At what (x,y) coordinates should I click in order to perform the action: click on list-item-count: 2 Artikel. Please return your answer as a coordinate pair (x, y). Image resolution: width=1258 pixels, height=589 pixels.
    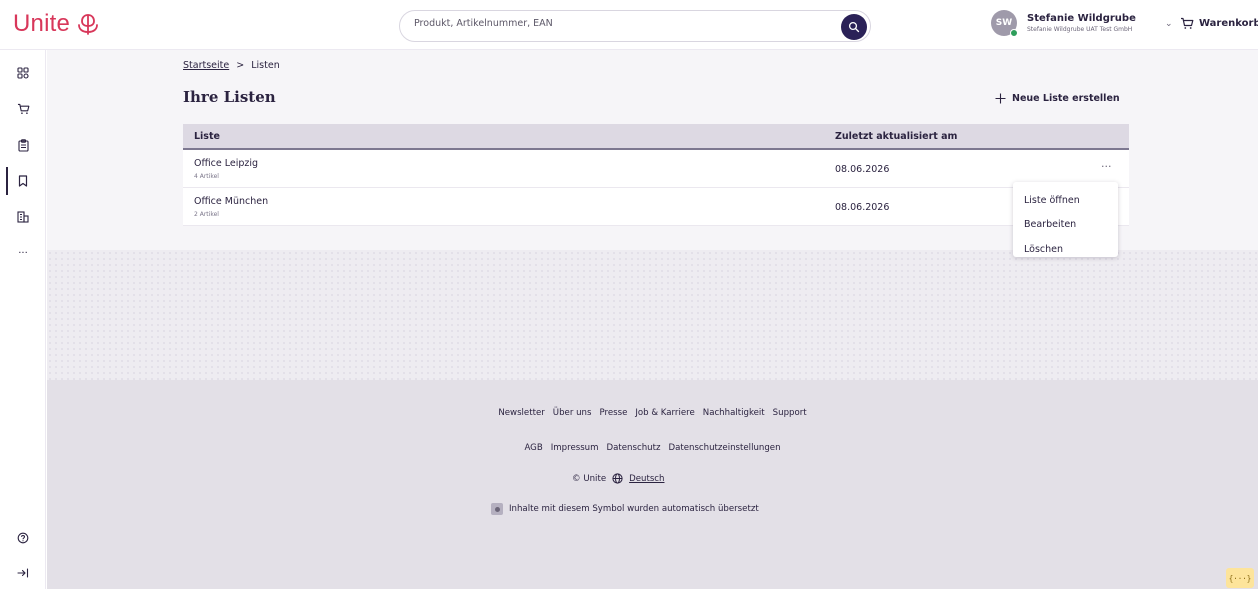
    Looking at the image, I should click on (206, 214).